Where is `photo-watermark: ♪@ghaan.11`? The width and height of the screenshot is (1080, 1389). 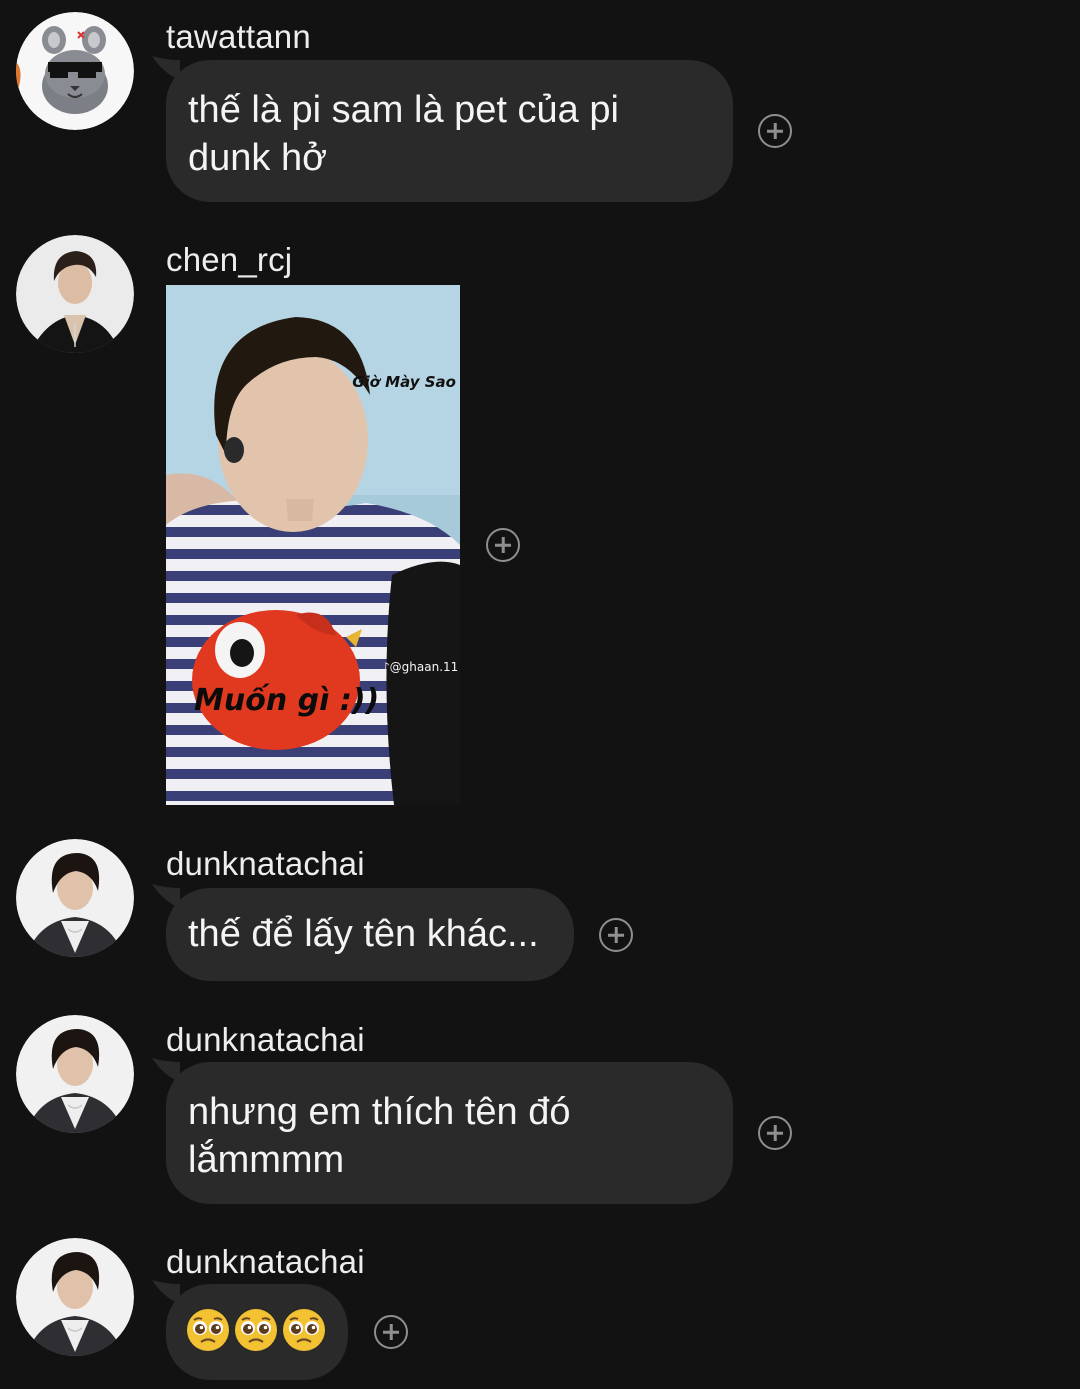
photo-watermark: ♪@ghaan.11 is located at coordinates (420, 667).